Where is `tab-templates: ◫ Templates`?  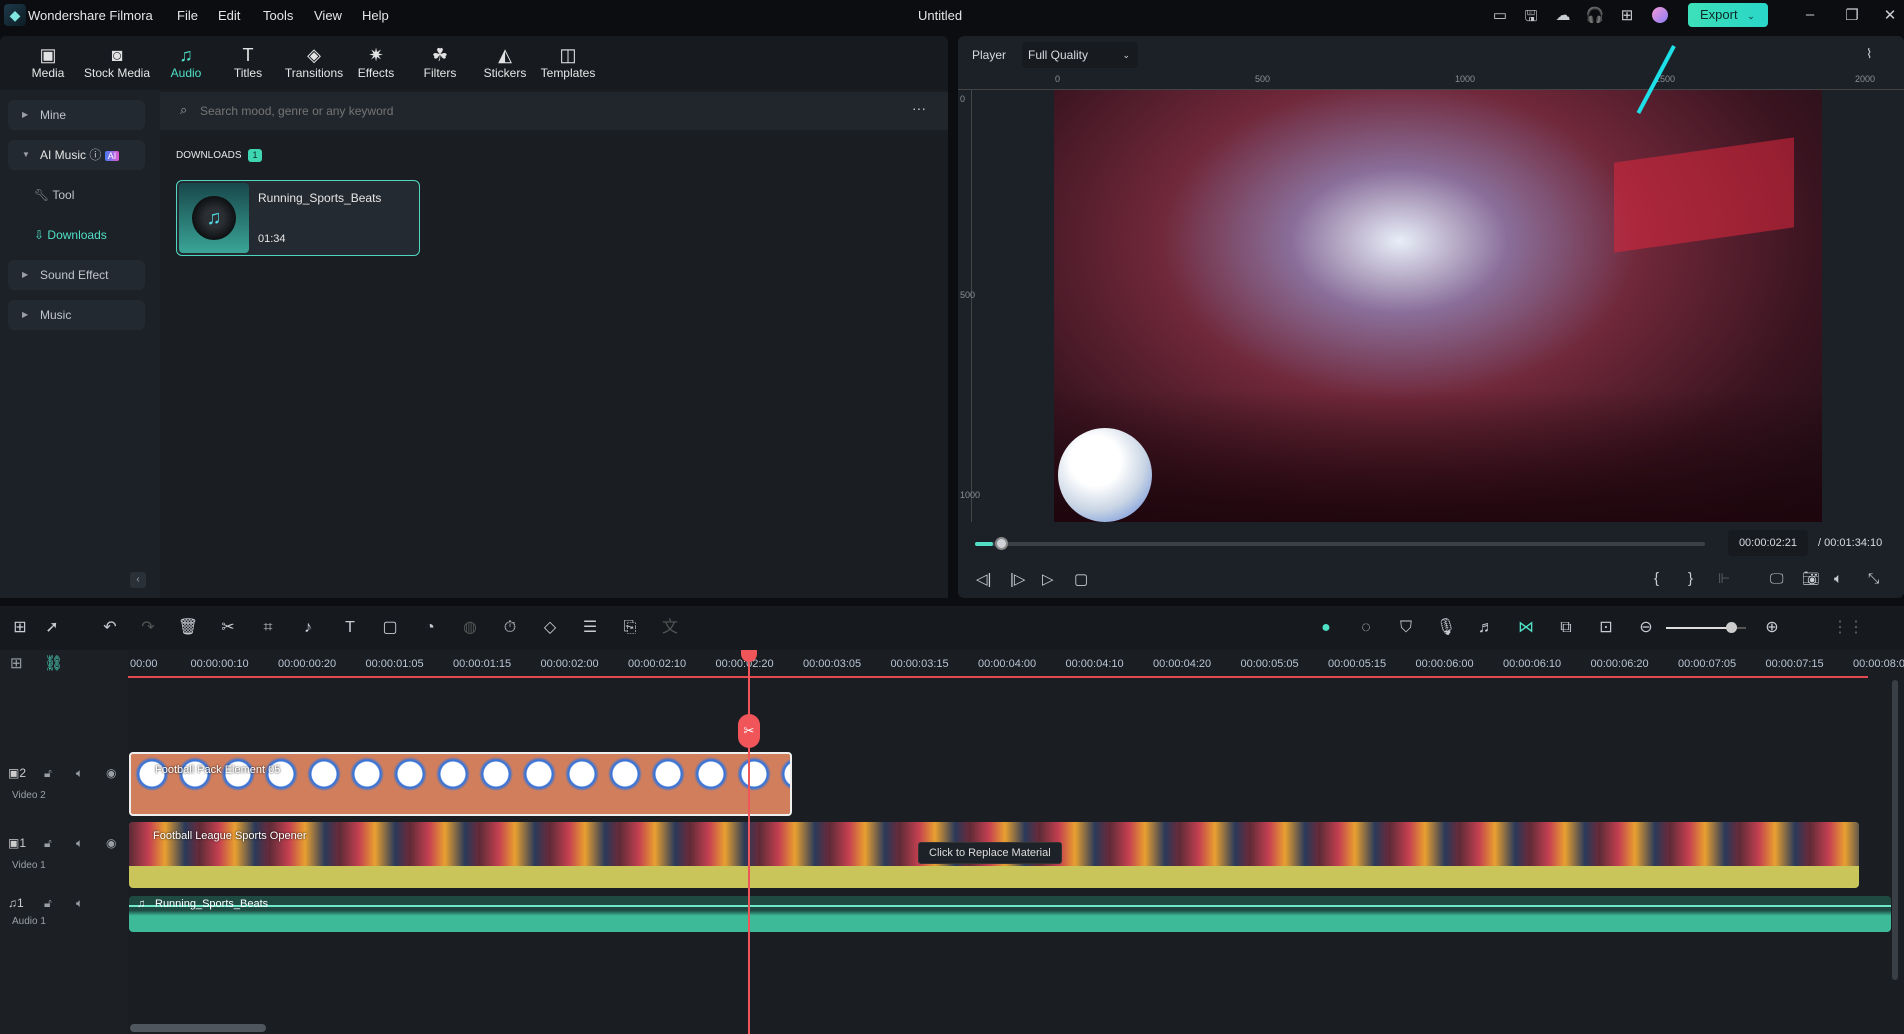 tab-templates: ◫ Templates is located at coordinates (568, 62).